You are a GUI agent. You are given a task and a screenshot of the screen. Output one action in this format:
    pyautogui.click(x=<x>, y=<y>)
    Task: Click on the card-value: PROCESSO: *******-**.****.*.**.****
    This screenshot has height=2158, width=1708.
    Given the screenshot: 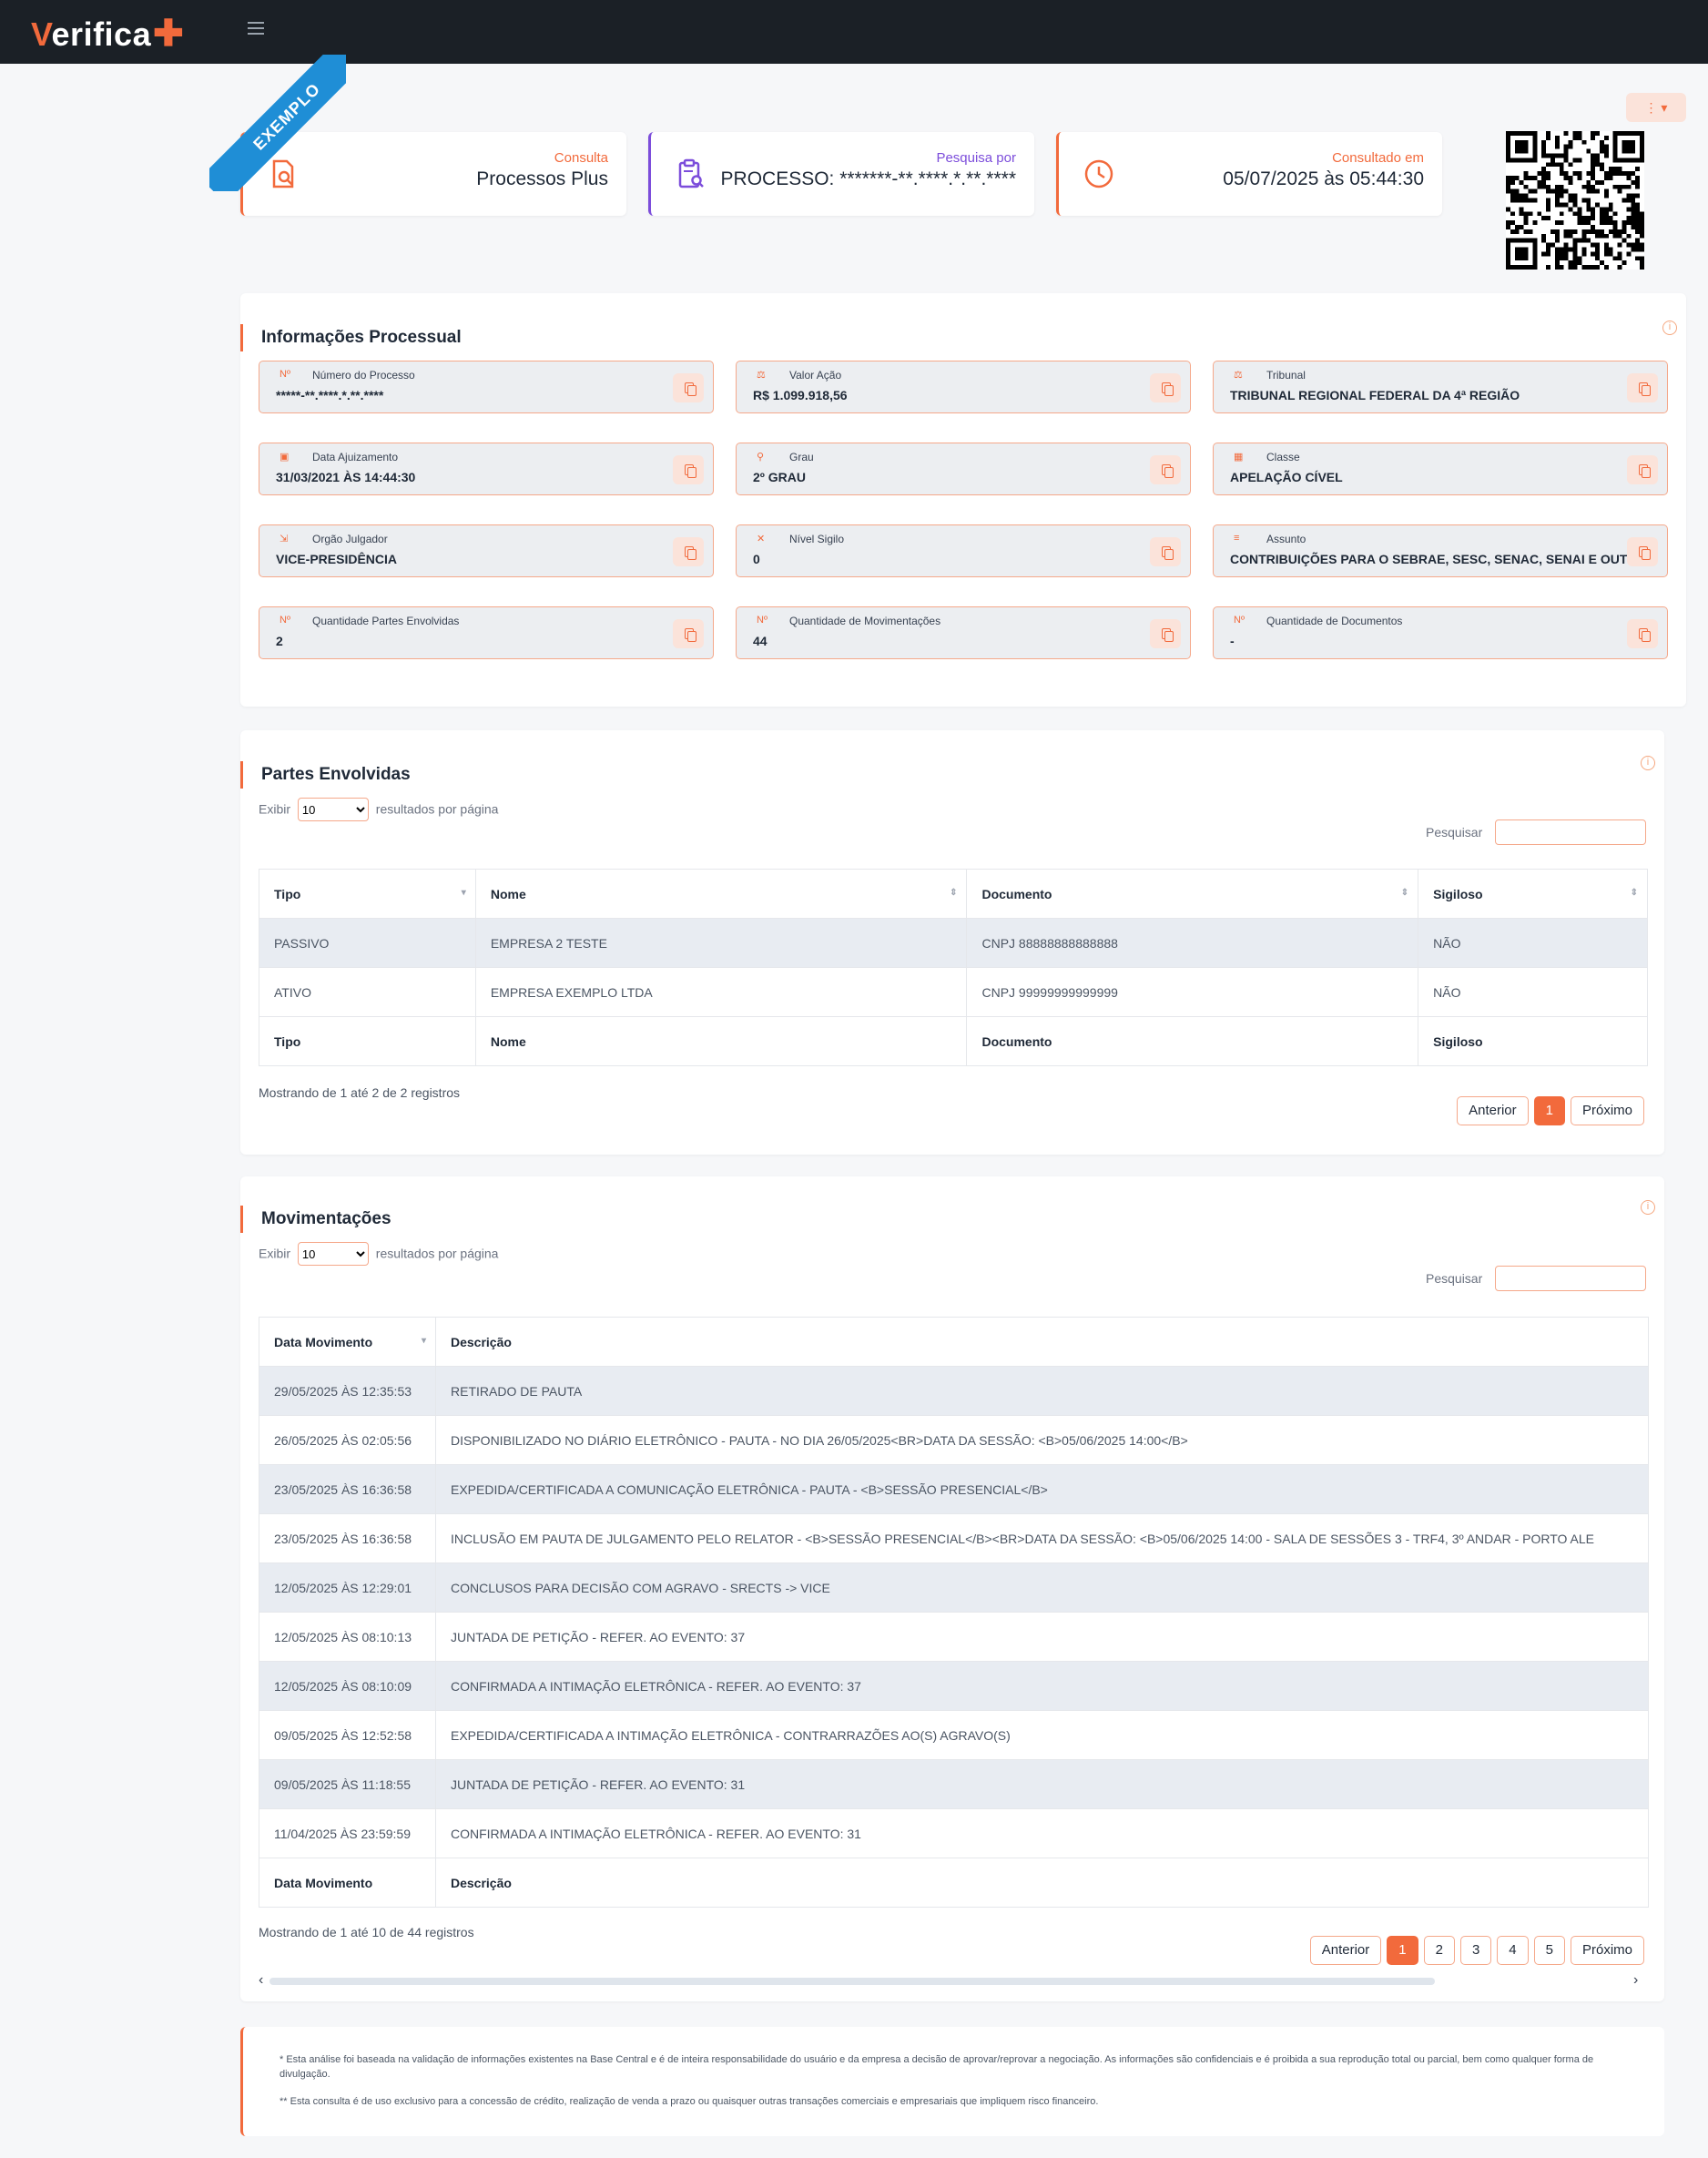 What is the action you would take?
    pyautogui.click(x=868, y=178)
    